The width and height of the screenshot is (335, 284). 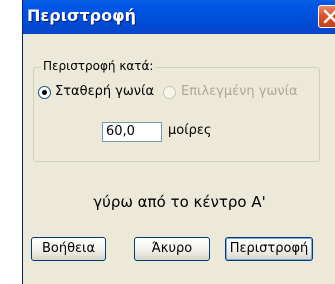 What do you see at coordinates (190, 130) in the screenshot?
I see `degrees-label: μοίρες` at bounding box center [190, 130].